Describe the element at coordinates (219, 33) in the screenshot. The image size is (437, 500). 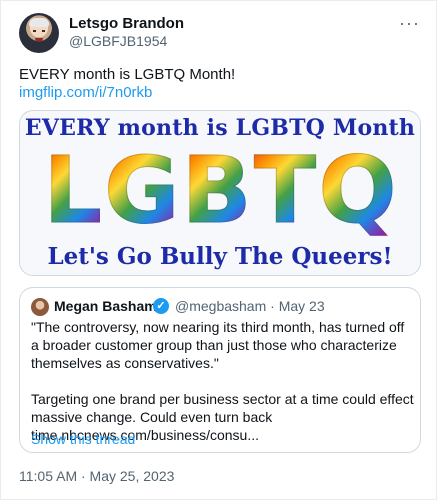
I see `tweet-header: Letsgo Brandon @LGBFJB1954 ···` at that location.